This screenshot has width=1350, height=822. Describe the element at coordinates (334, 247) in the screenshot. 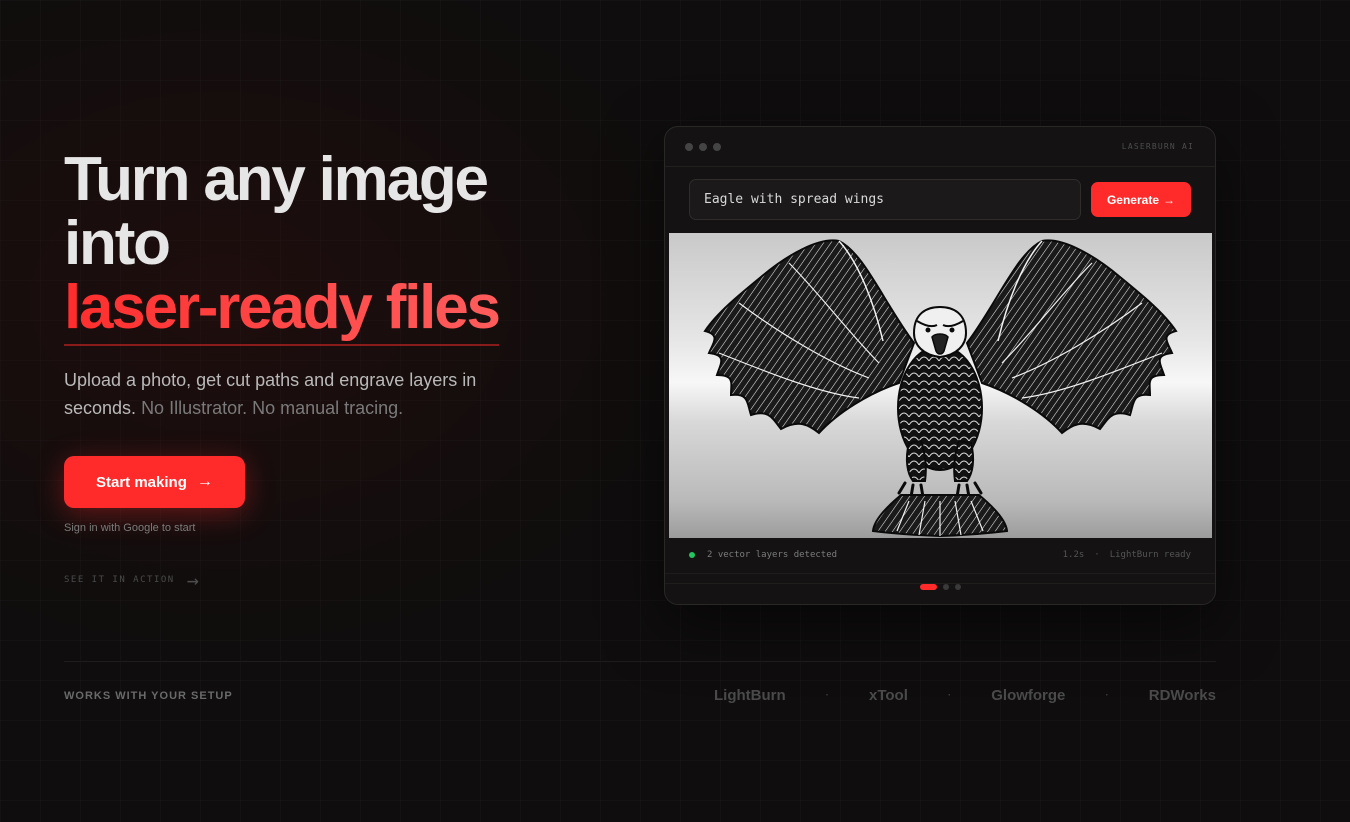

I see `hero-headline: Turn any image into laser-ready files` at that location.